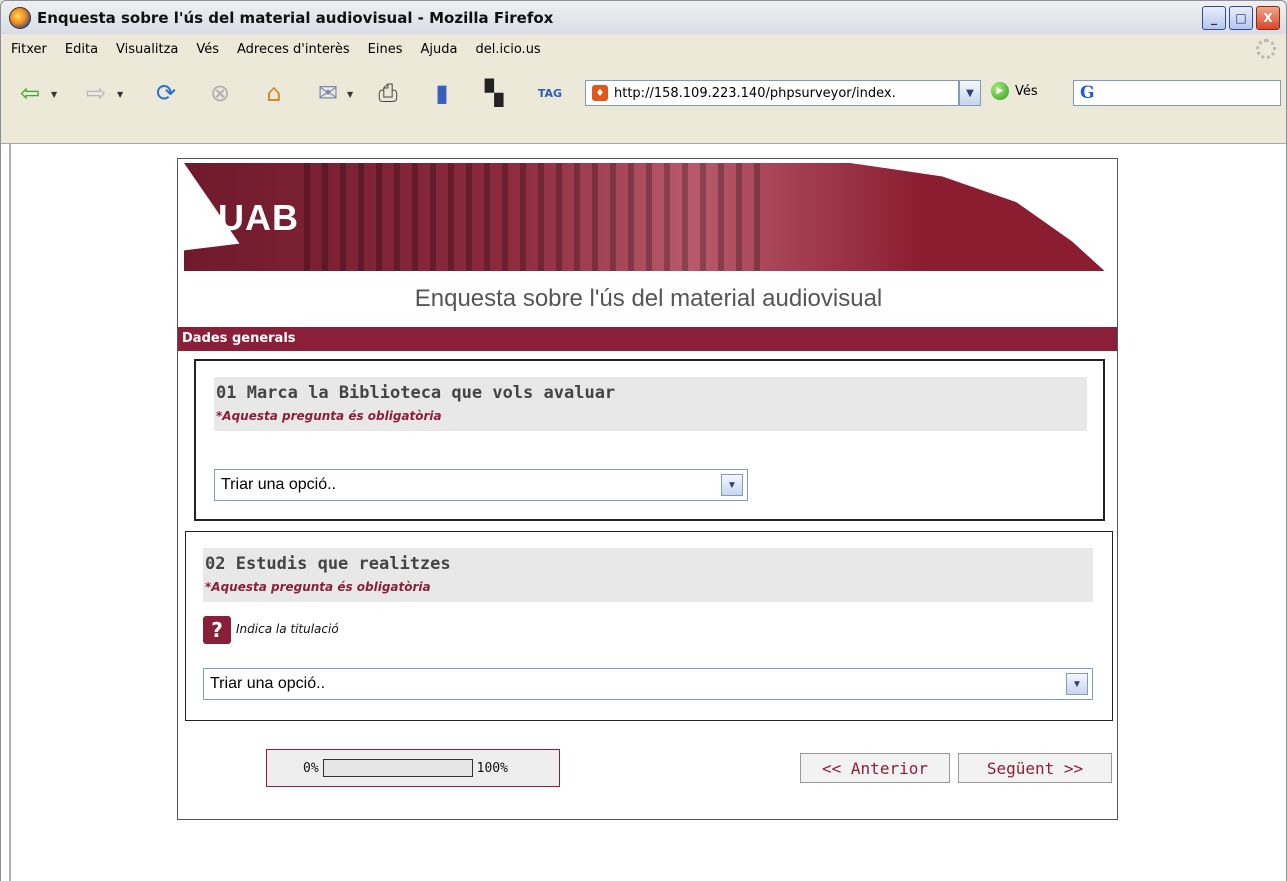 Image resolution: width=1287 pixels, height=881 pixels. I want to click on url-dropdown-icon: ▼, so click(970, 93).